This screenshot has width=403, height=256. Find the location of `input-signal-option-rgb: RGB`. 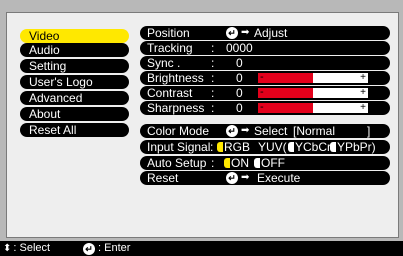

input-signal-option-rgb: RGB is located at coordinates (233, 147).